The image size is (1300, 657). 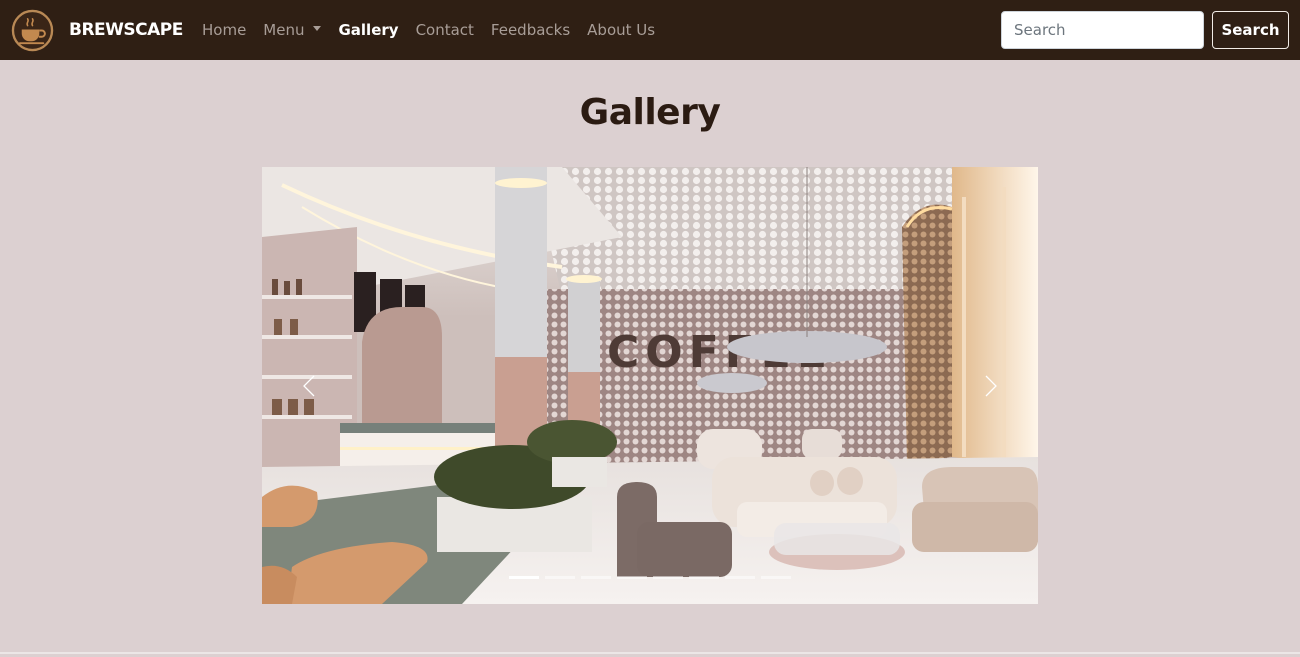 I want to click on coffee-cup-logo-icon, so click(x=32, y=30).